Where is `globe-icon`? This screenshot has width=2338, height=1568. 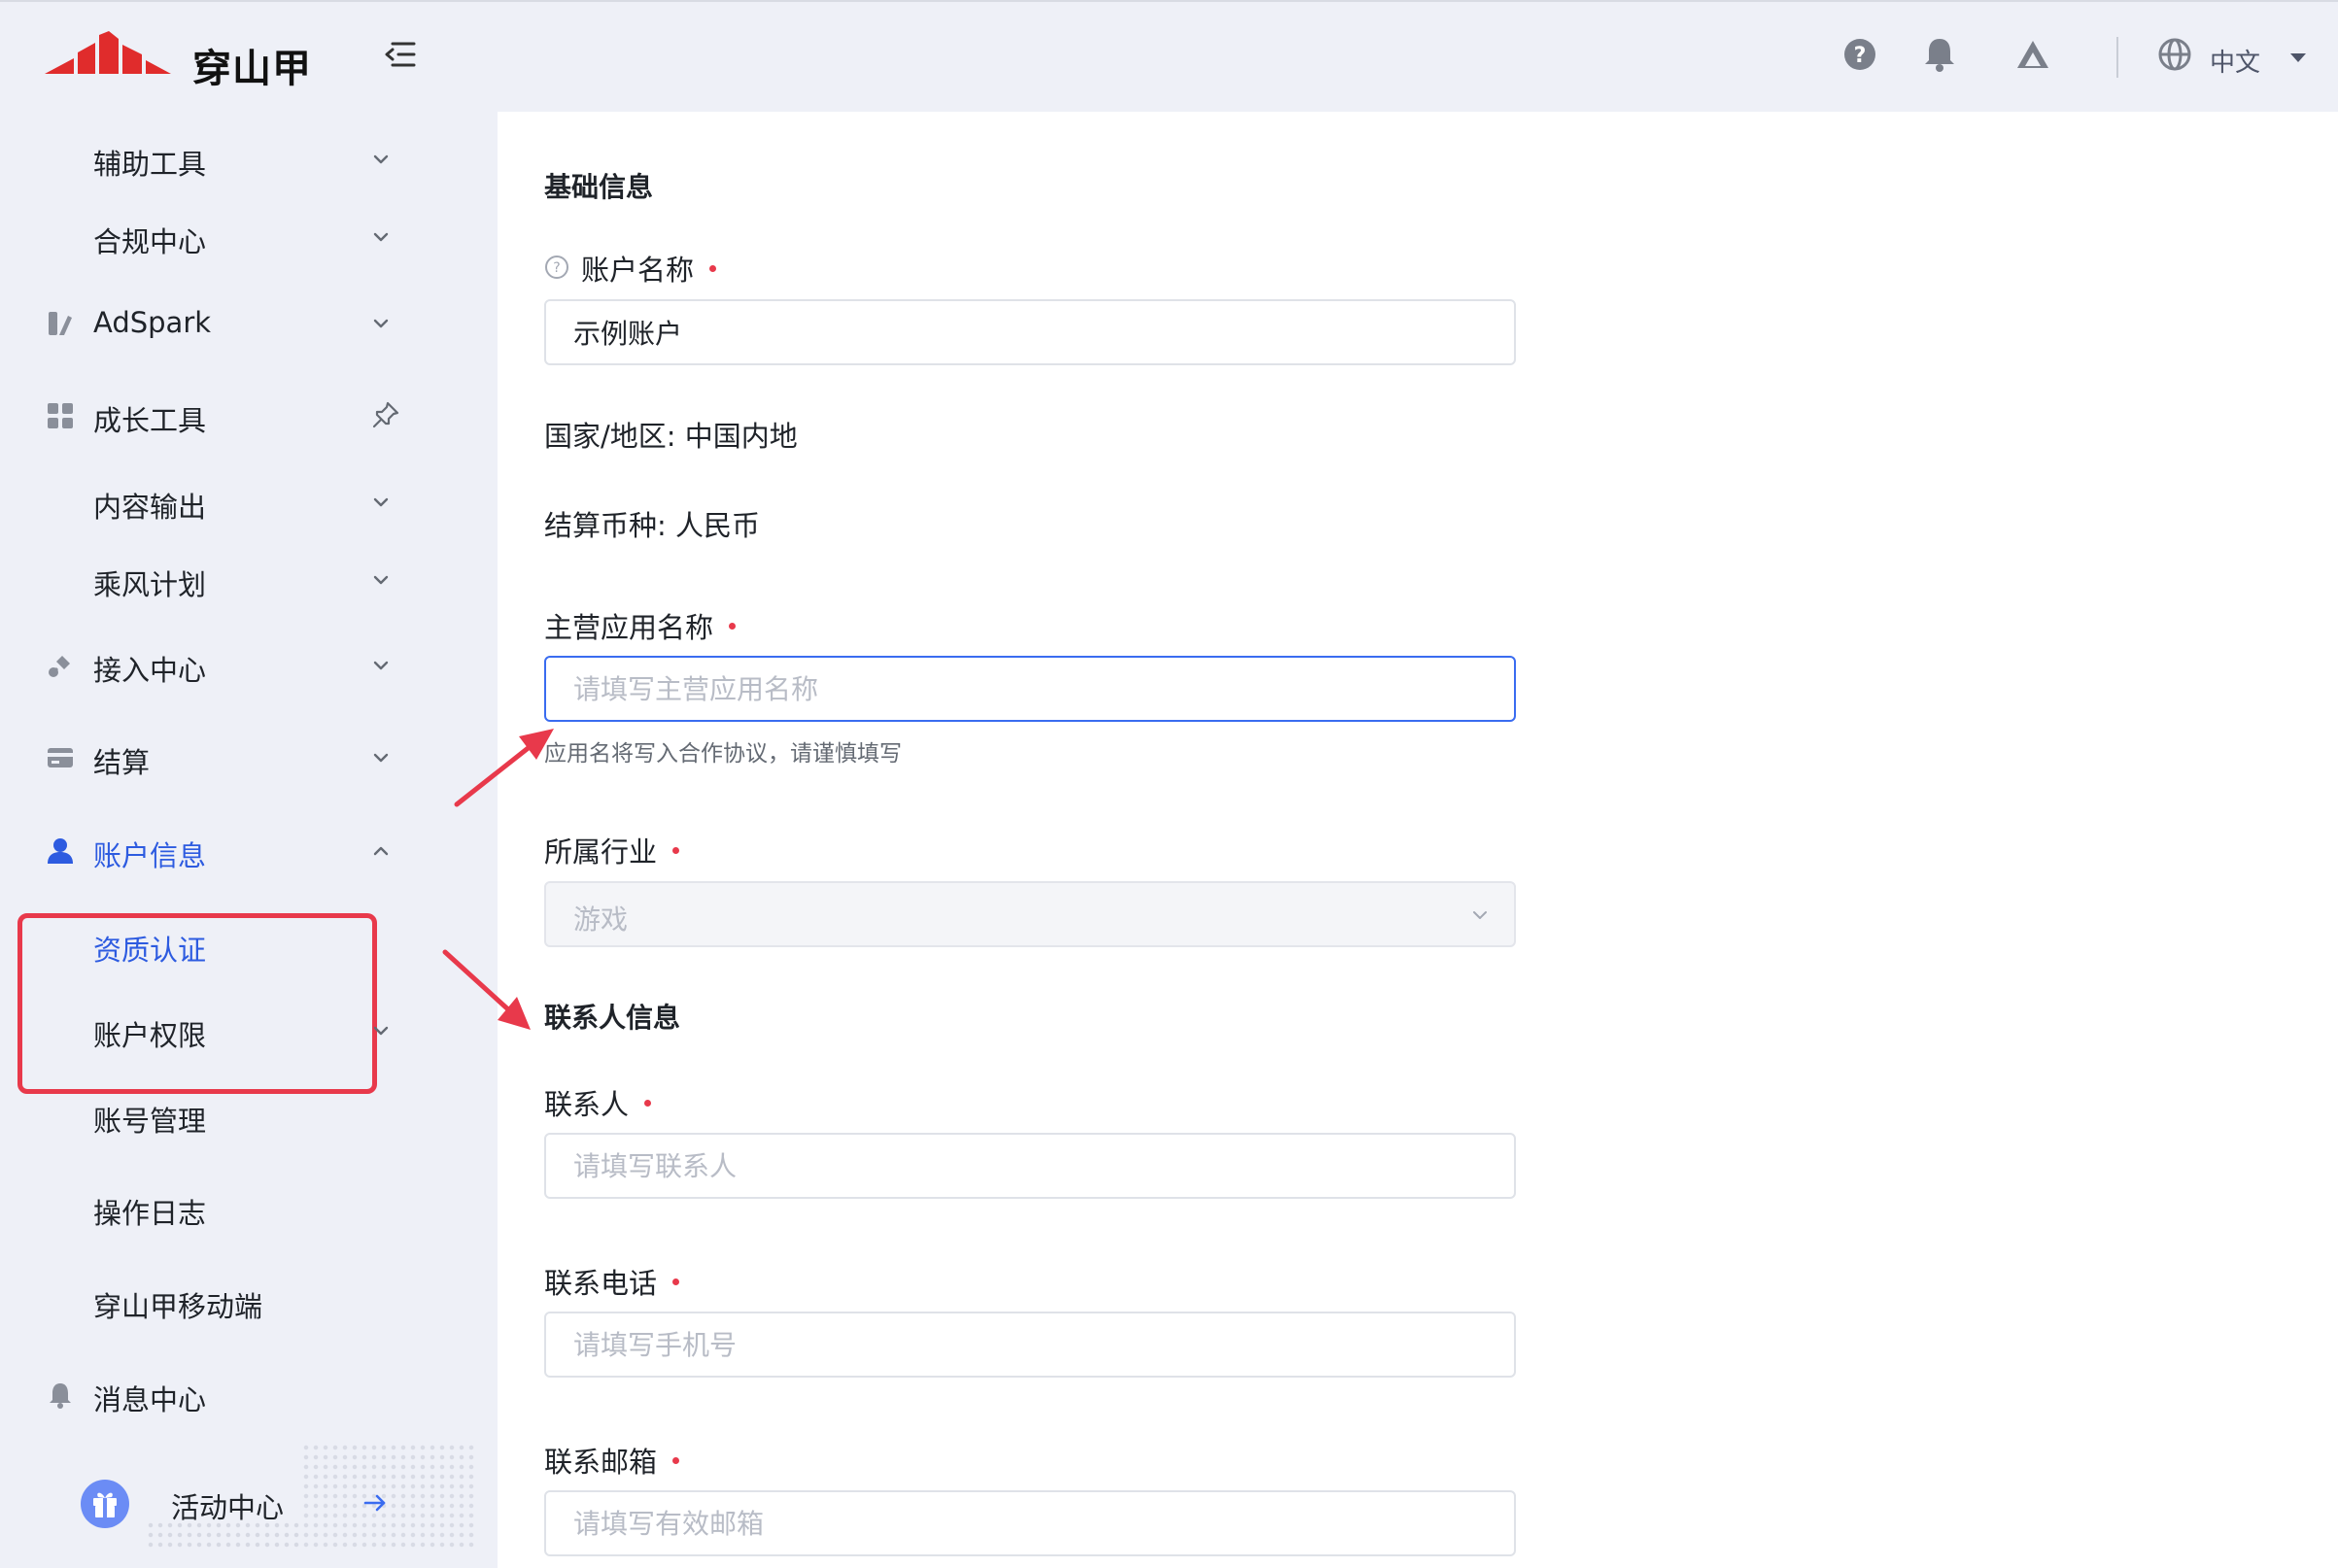 globe-icon is located at coordinates (2175, 54).